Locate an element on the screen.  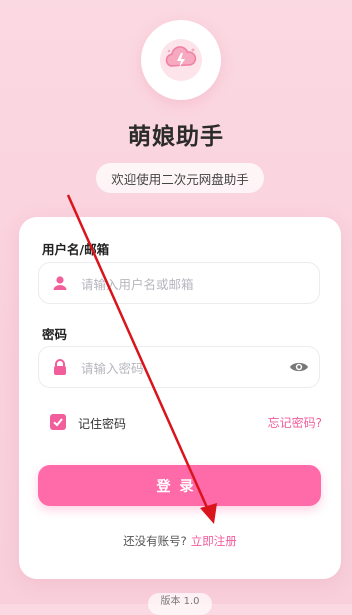
lock-icon is located at coordinates (60, 367).